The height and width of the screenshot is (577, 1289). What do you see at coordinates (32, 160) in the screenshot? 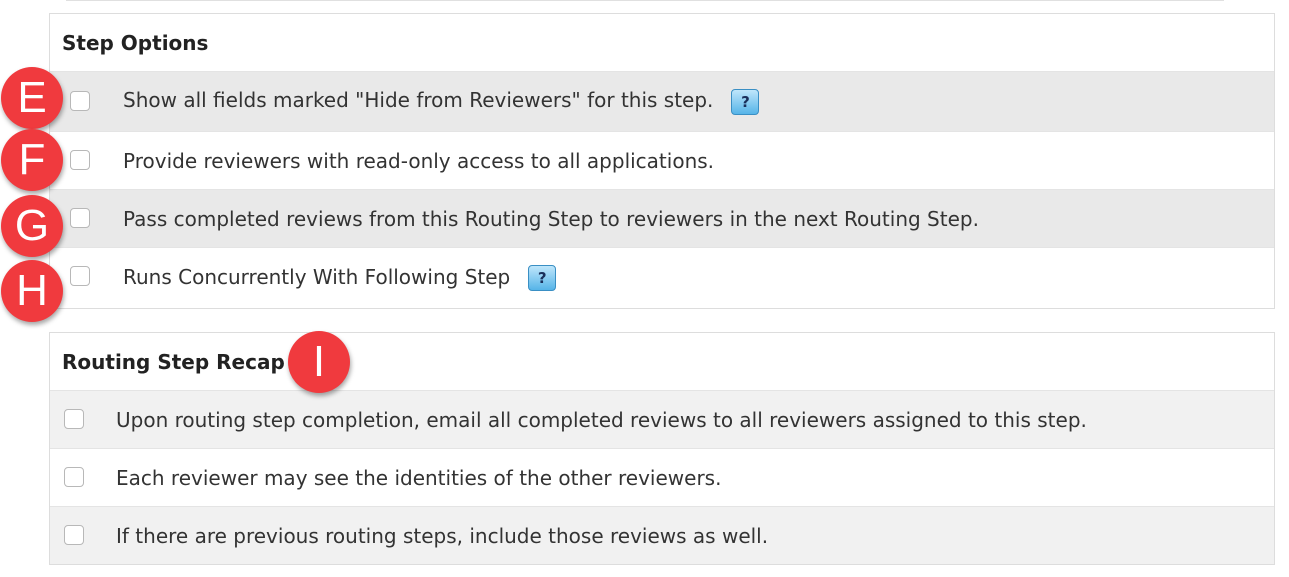
I see `annotation-marker-f: F` at bounding box center [32, 160].